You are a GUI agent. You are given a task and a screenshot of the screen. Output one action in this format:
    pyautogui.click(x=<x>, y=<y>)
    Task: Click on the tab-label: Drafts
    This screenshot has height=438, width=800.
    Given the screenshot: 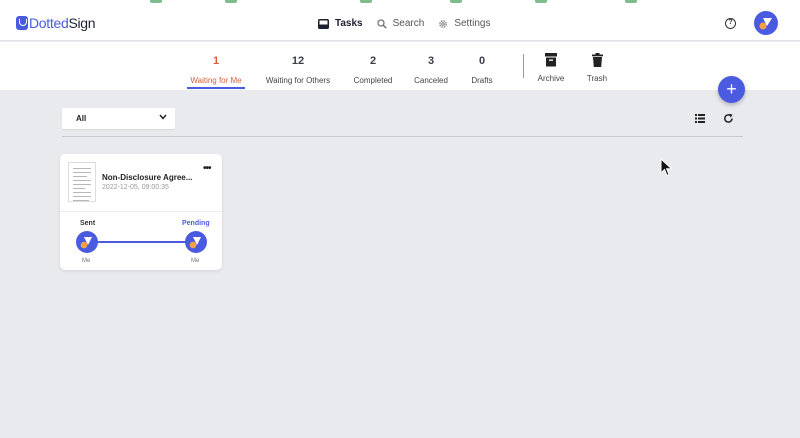 What is the action you would take?
    pyautogui.click(x=482, y=80)
    